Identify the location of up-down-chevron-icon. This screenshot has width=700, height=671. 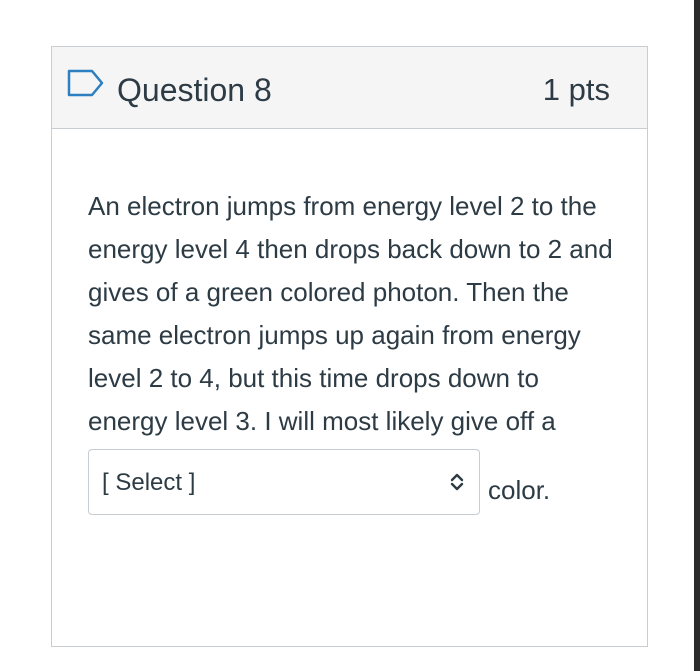
(457, 482).